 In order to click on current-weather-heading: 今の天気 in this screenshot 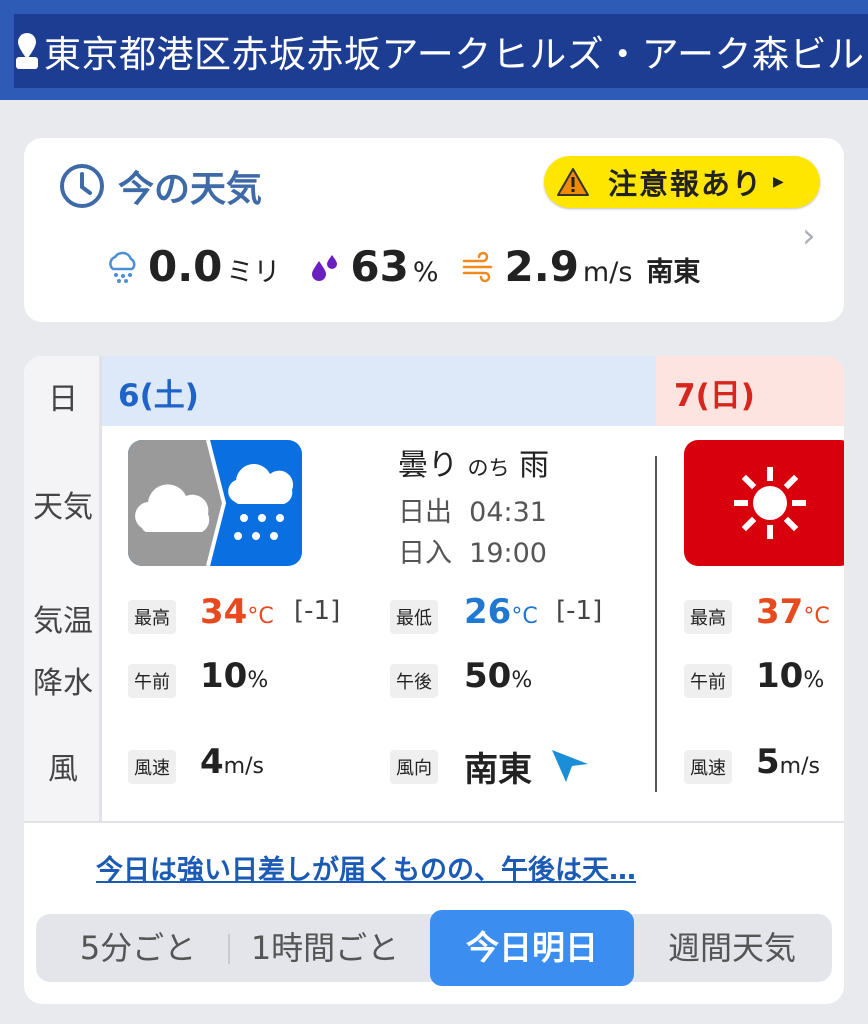, I will do `click(160, 186)`.